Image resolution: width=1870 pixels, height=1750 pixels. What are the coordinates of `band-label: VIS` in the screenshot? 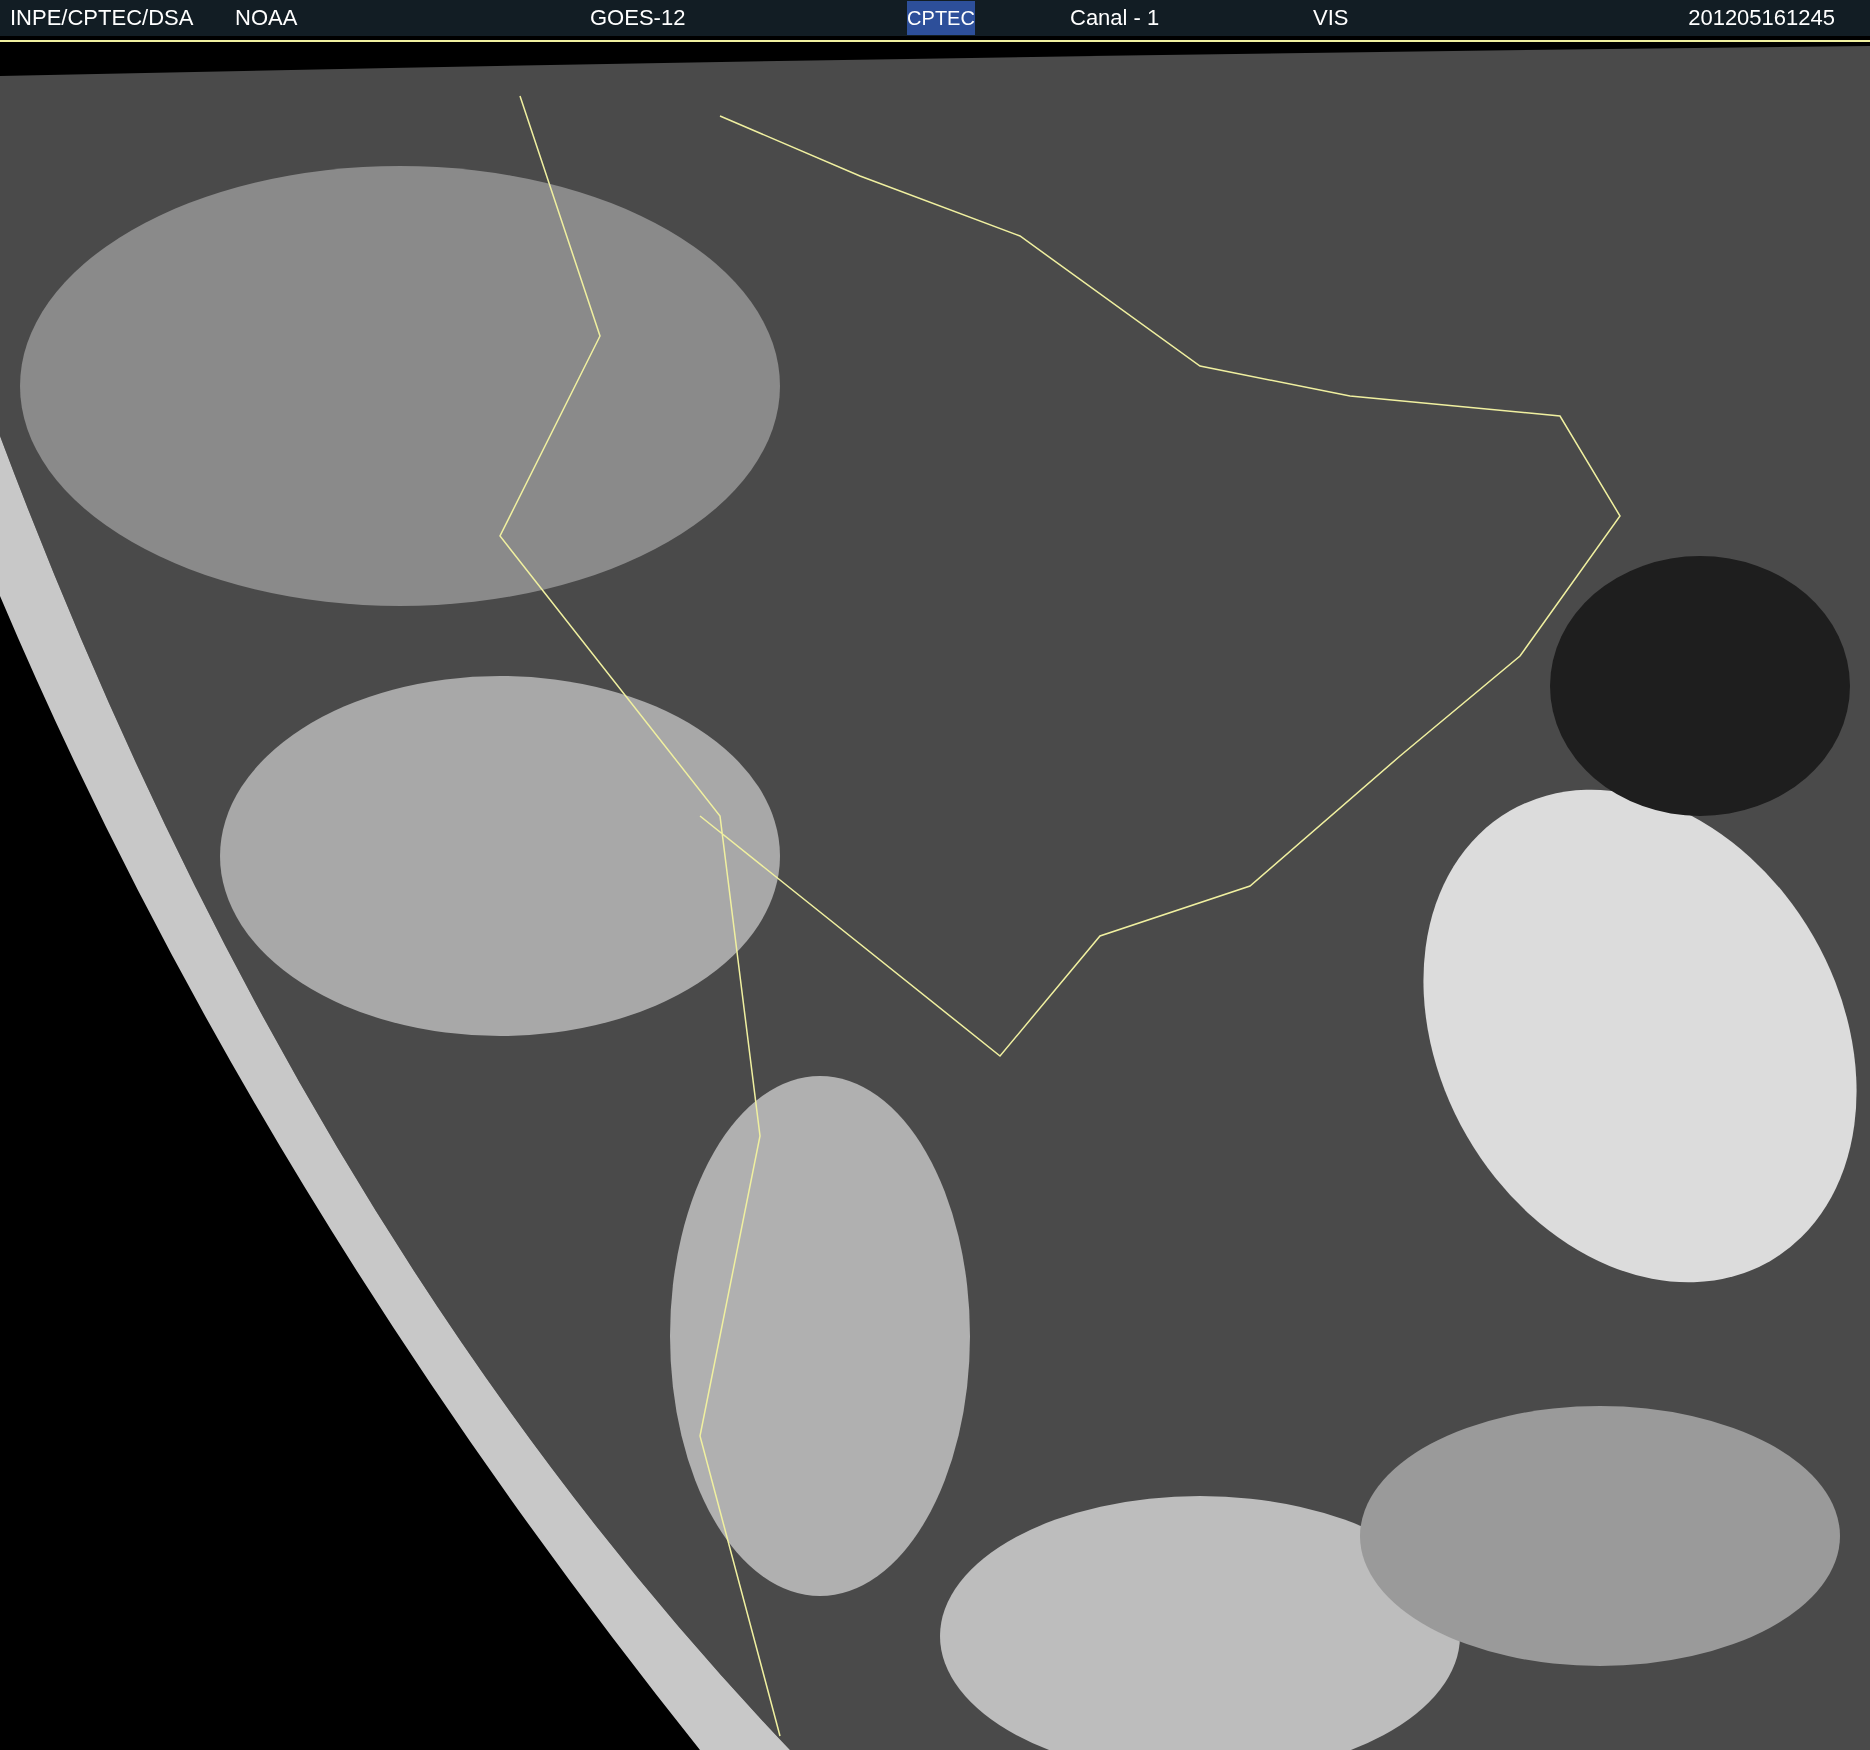 It's located at (1331, 17).